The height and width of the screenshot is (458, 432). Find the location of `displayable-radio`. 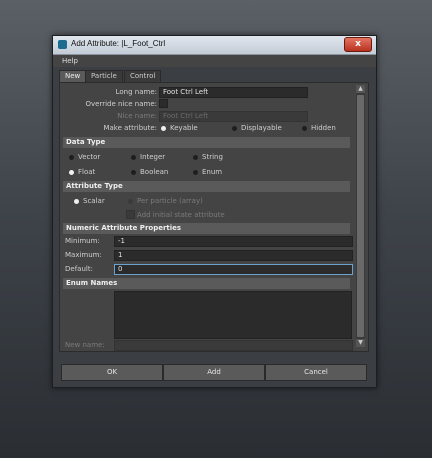

displayable-radio is located at coordinates (234, 128).